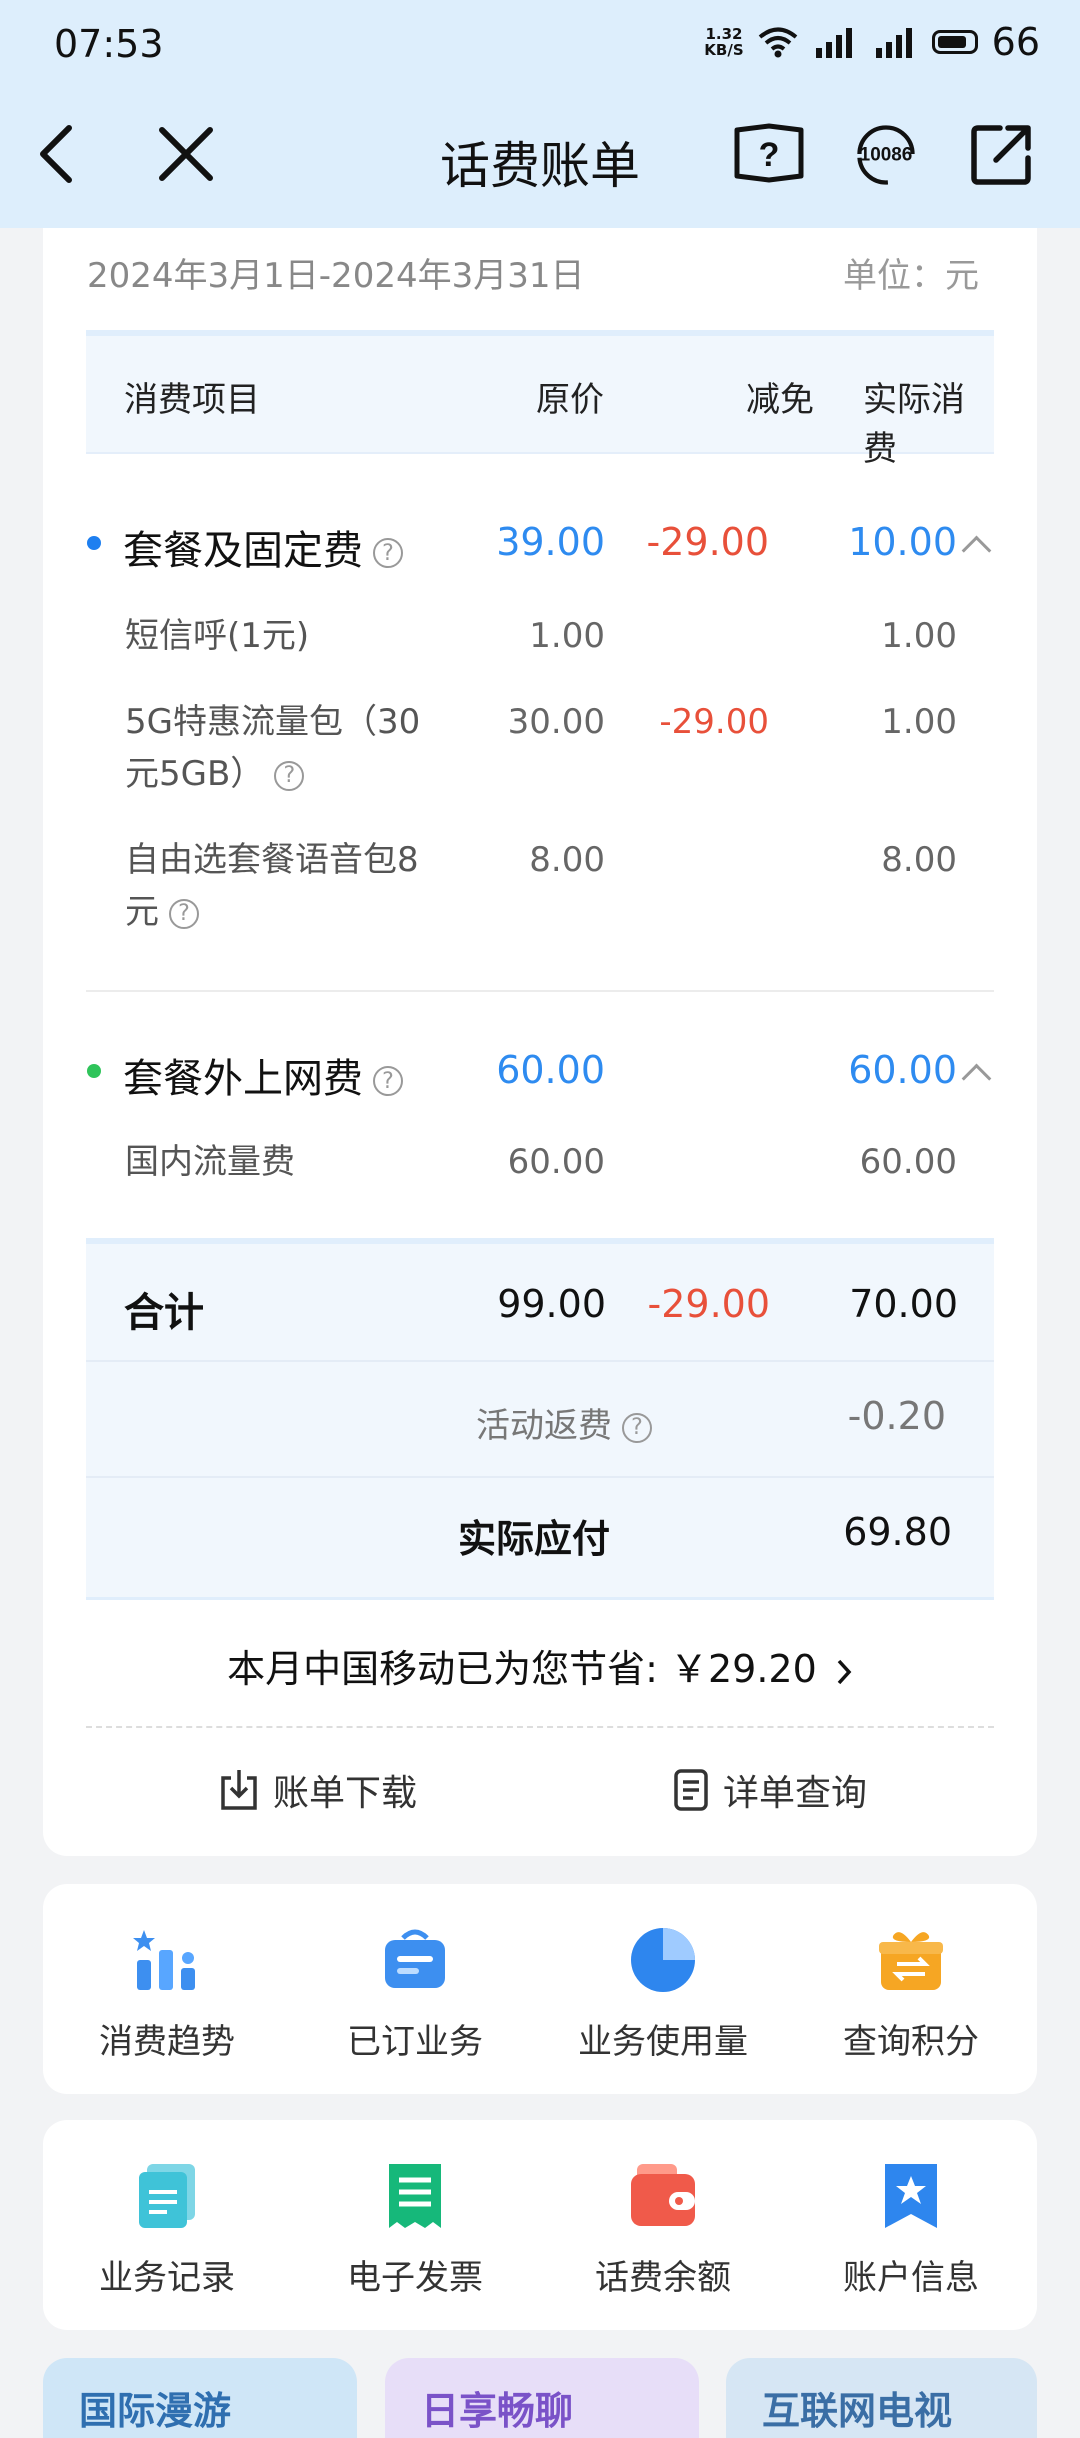 Image resolution: width=1080 pixels, height=2438 pixels. I want to click on promo-tv: 互联网电视, so click(881, 2398).